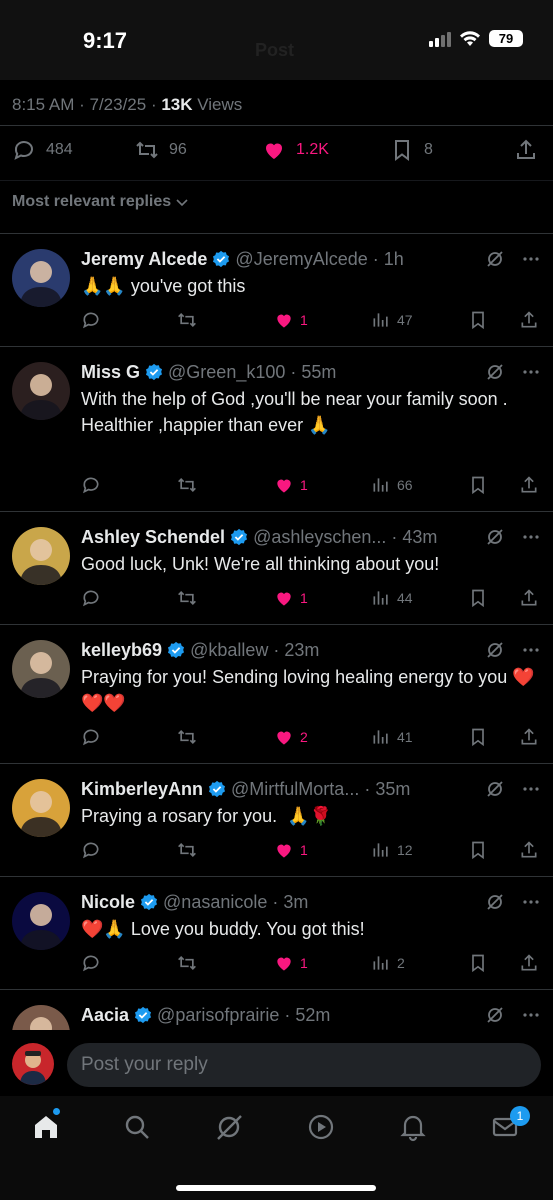 This screenshot has height=1200, width=553. I want to click on sort-label: Most relevant replies, so click(92, 201).